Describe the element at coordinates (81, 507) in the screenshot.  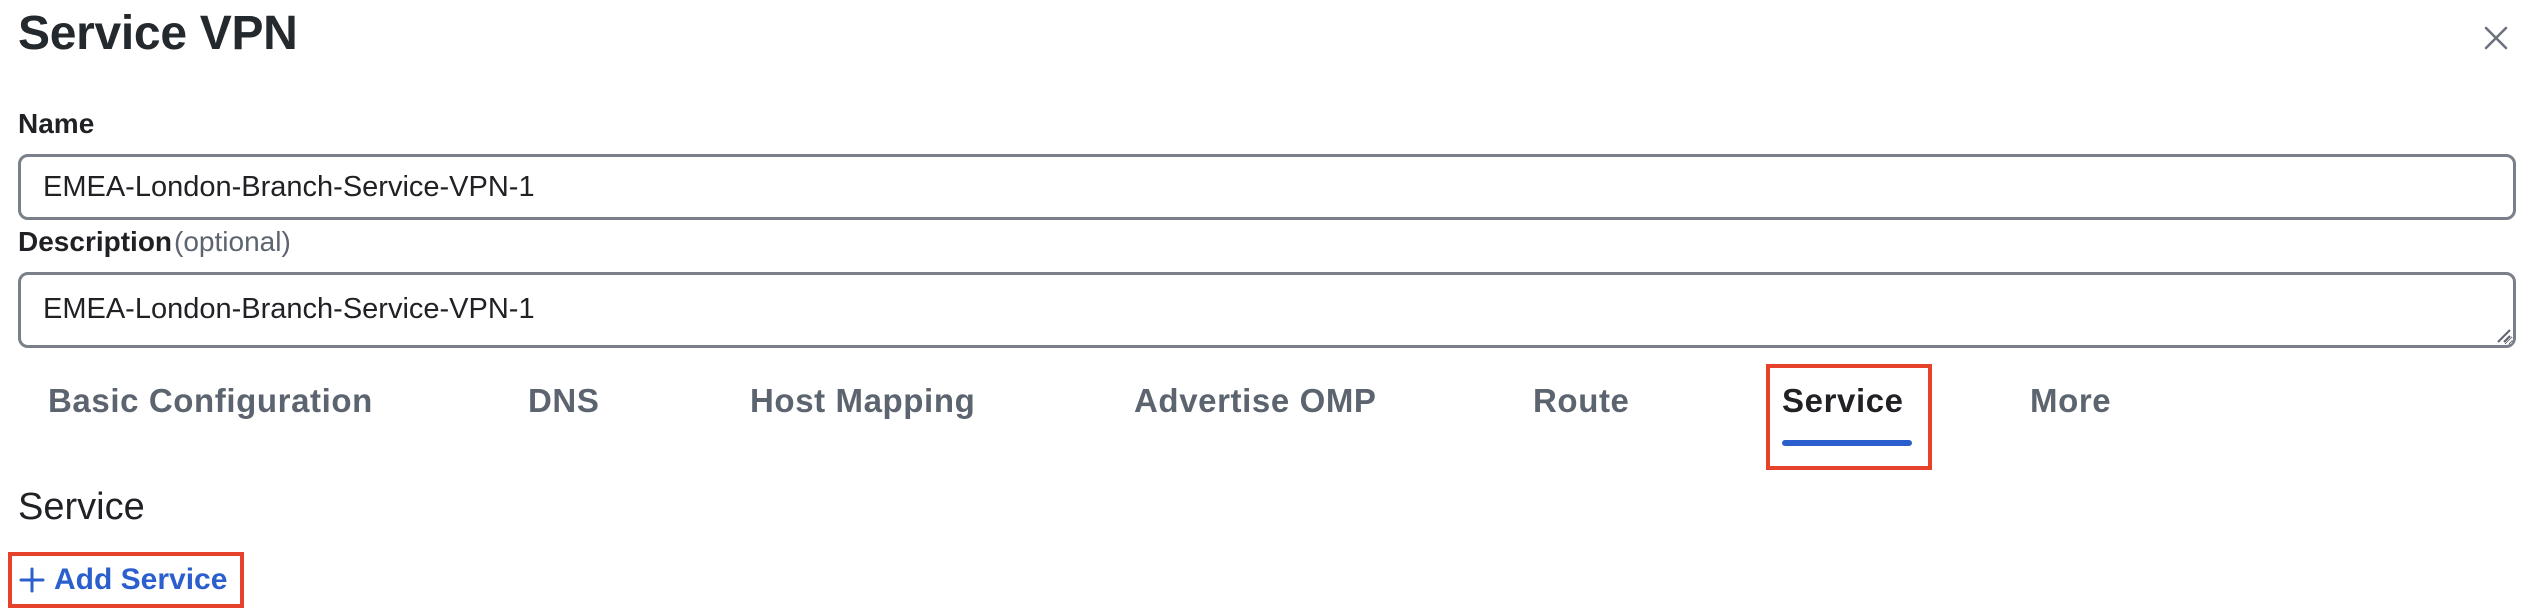
I see `service-section-title: Service` at that location.